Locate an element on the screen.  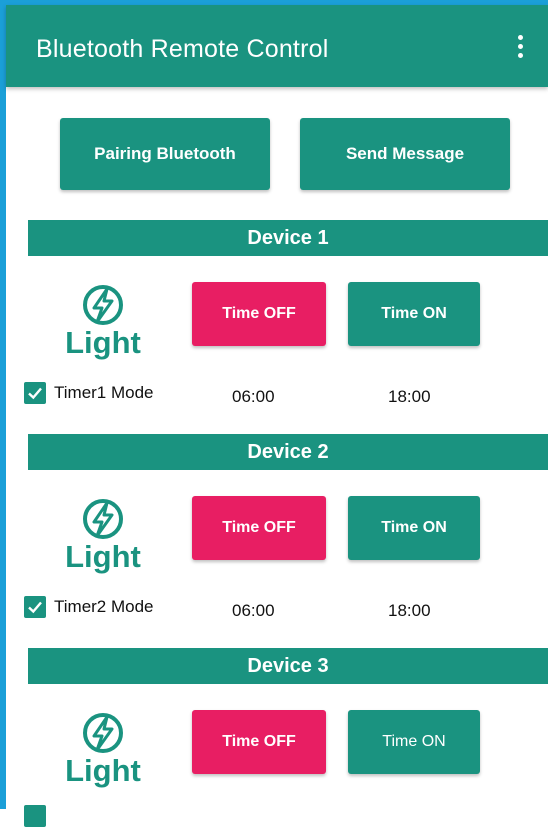
device-3-time-on-button: Time ON is located at coordinates (414, 742).